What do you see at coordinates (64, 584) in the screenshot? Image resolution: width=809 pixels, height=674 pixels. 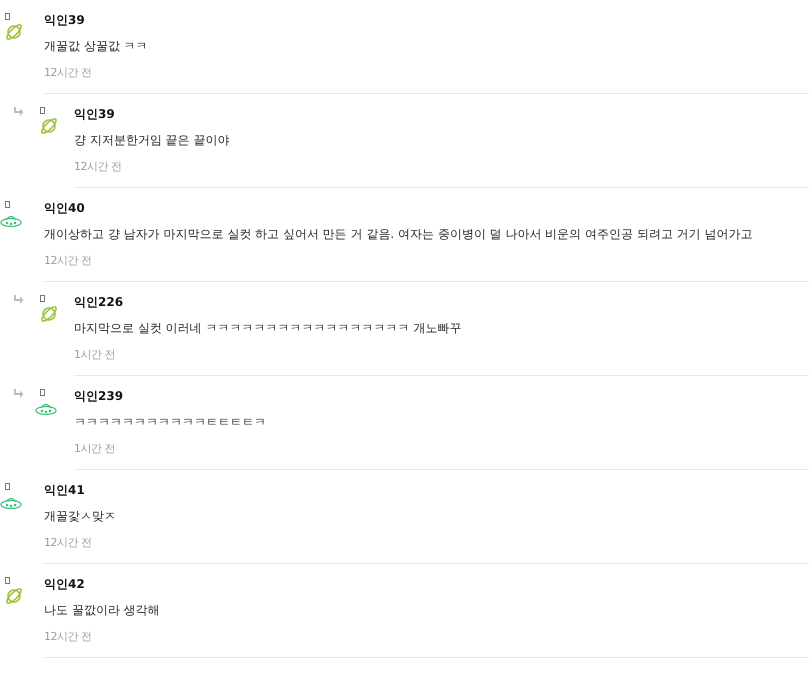 I see `author-name: 익인42` at bounding box center [64, 584].